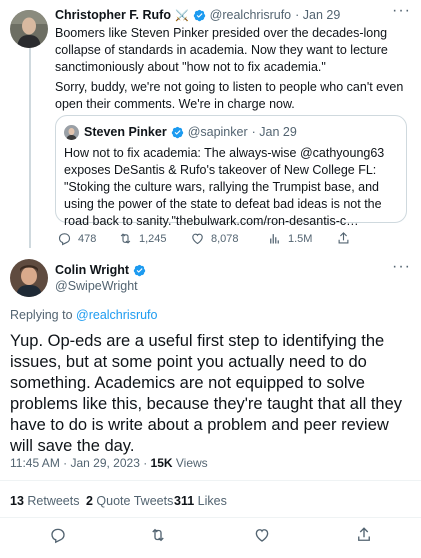 The image size is (421, 558). I want to click on share-button, so click(343, 238).